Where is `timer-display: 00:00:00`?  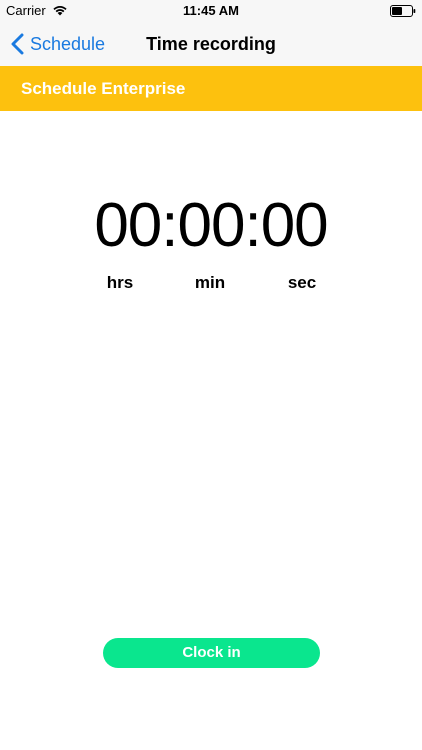
timer-display: 00:00:00 is located at coordinates (211, 225).